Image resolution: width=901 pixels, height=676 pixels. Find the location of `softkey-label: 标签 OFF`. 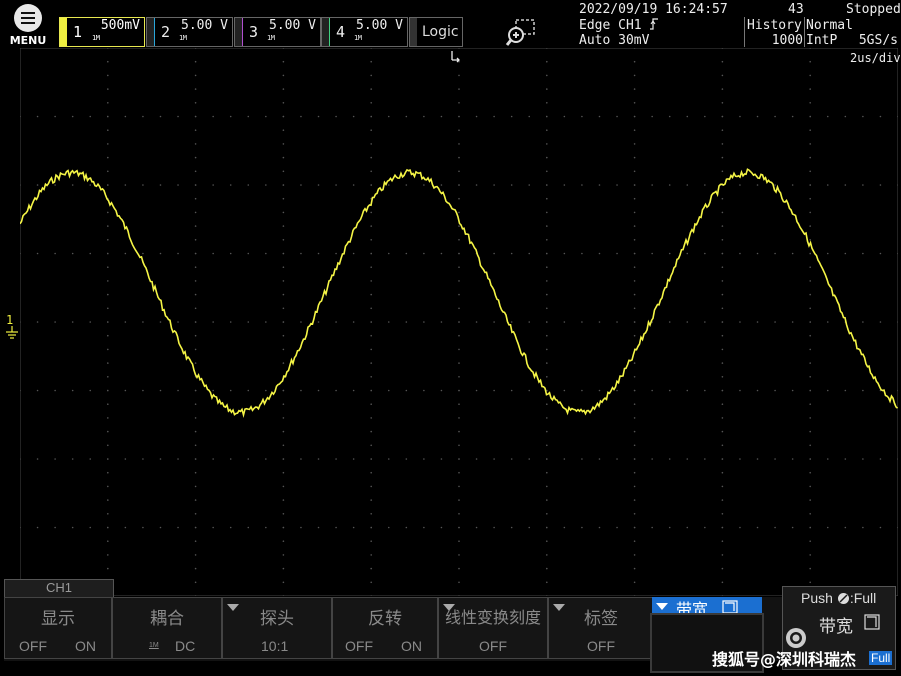

softkey-label: 标签 OFF is located at coordinates (601, 628).